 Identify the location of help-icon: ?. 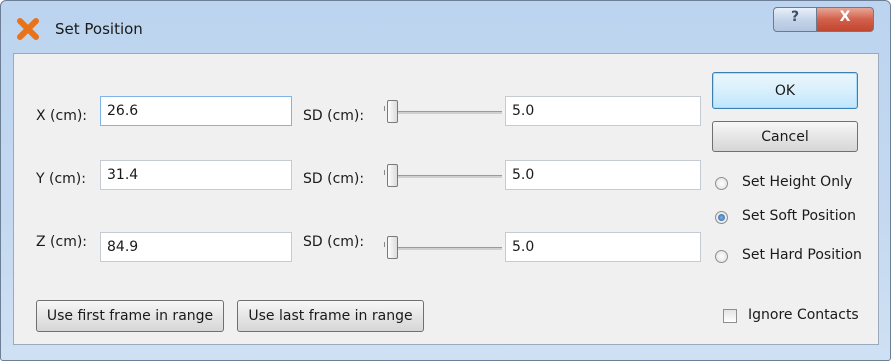
(795, 17).